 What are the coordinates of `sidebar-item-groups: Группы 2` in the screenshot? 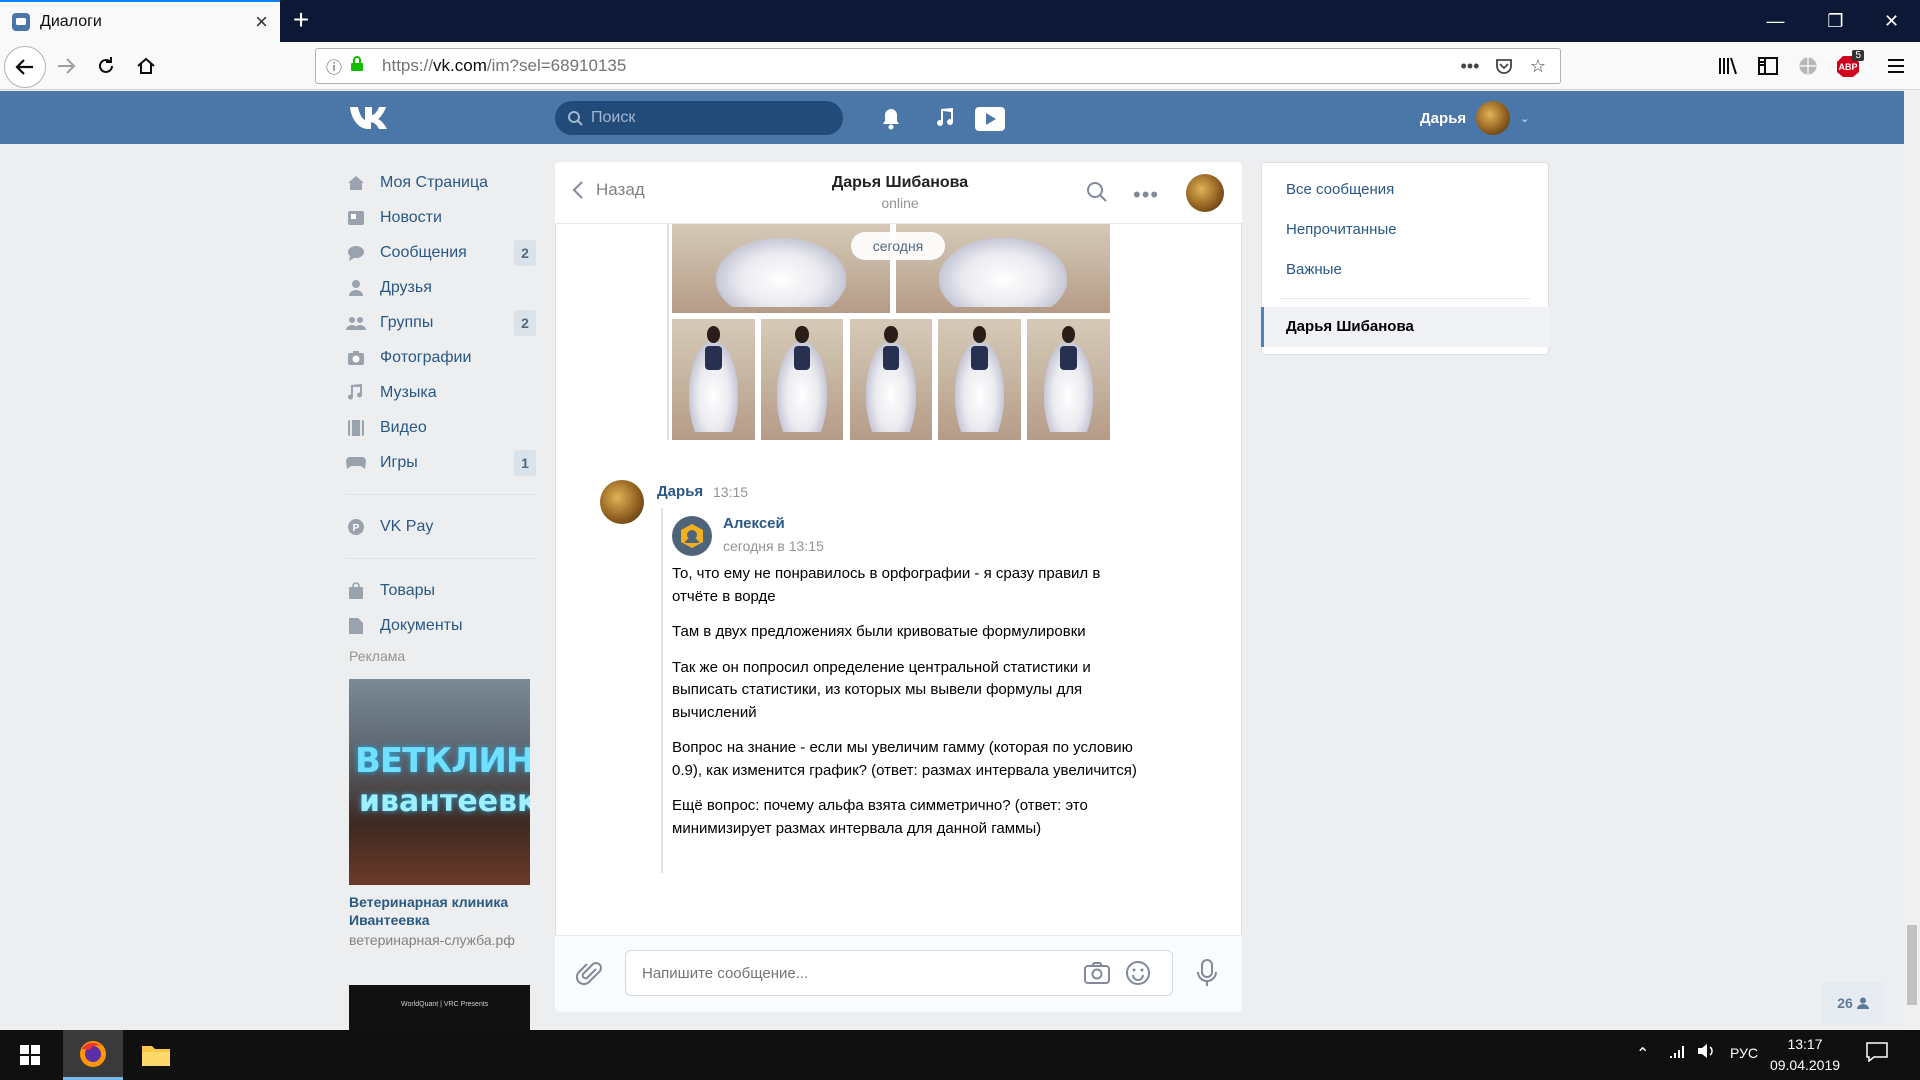 It's located at (441, 322).